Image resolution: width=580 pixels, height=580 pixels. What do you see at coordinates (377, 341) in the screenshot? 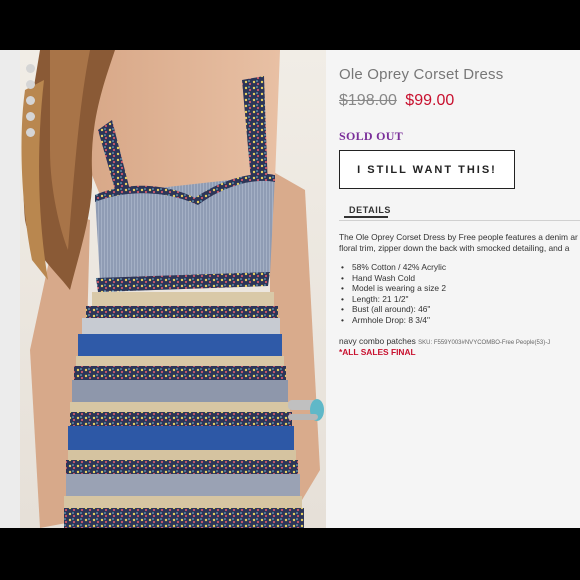
I see `color-name: navy combo patches` at bounding box center [377, 341].